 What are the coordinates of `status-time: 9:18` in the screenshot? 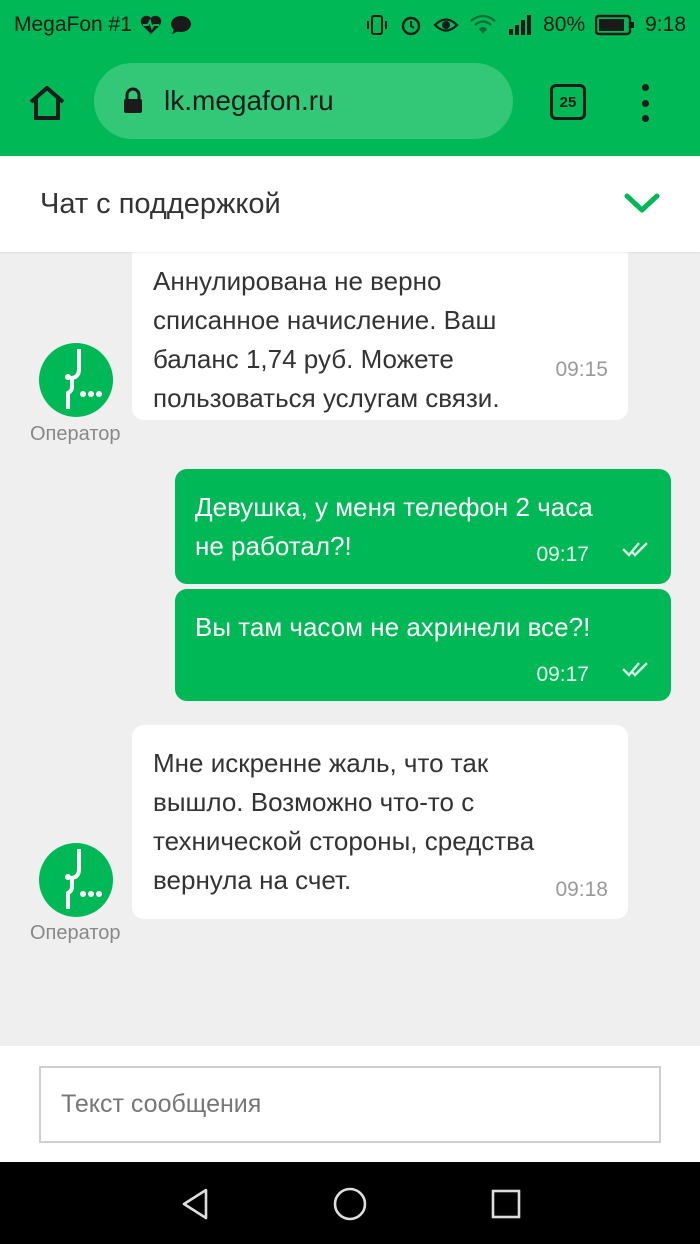 It's located at (665, 24).